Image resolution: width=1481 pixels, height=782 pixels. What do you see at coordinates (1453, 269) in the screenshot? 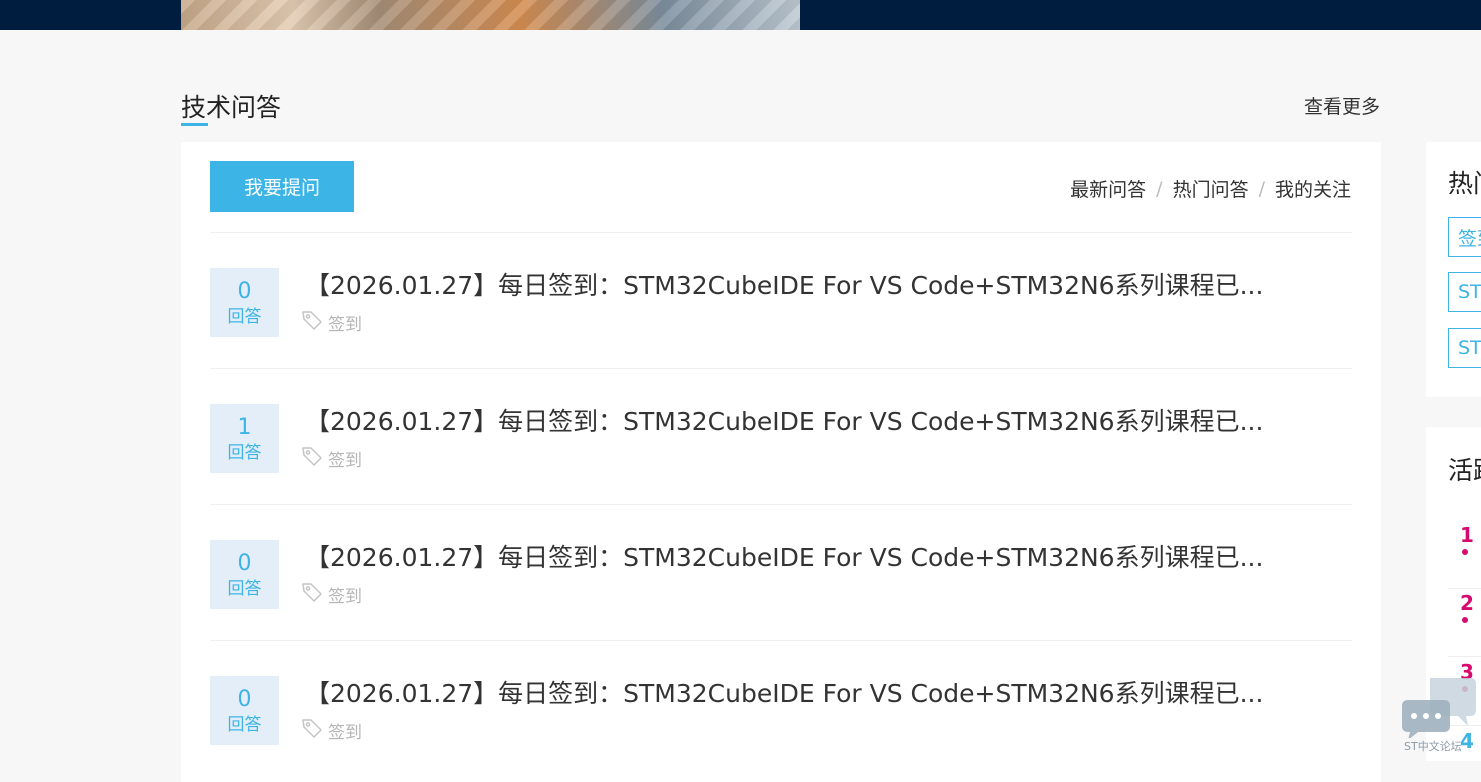
I see `sidebar-hot-card: 热门 签到 ST ST` at bounding box center [1453, 269].